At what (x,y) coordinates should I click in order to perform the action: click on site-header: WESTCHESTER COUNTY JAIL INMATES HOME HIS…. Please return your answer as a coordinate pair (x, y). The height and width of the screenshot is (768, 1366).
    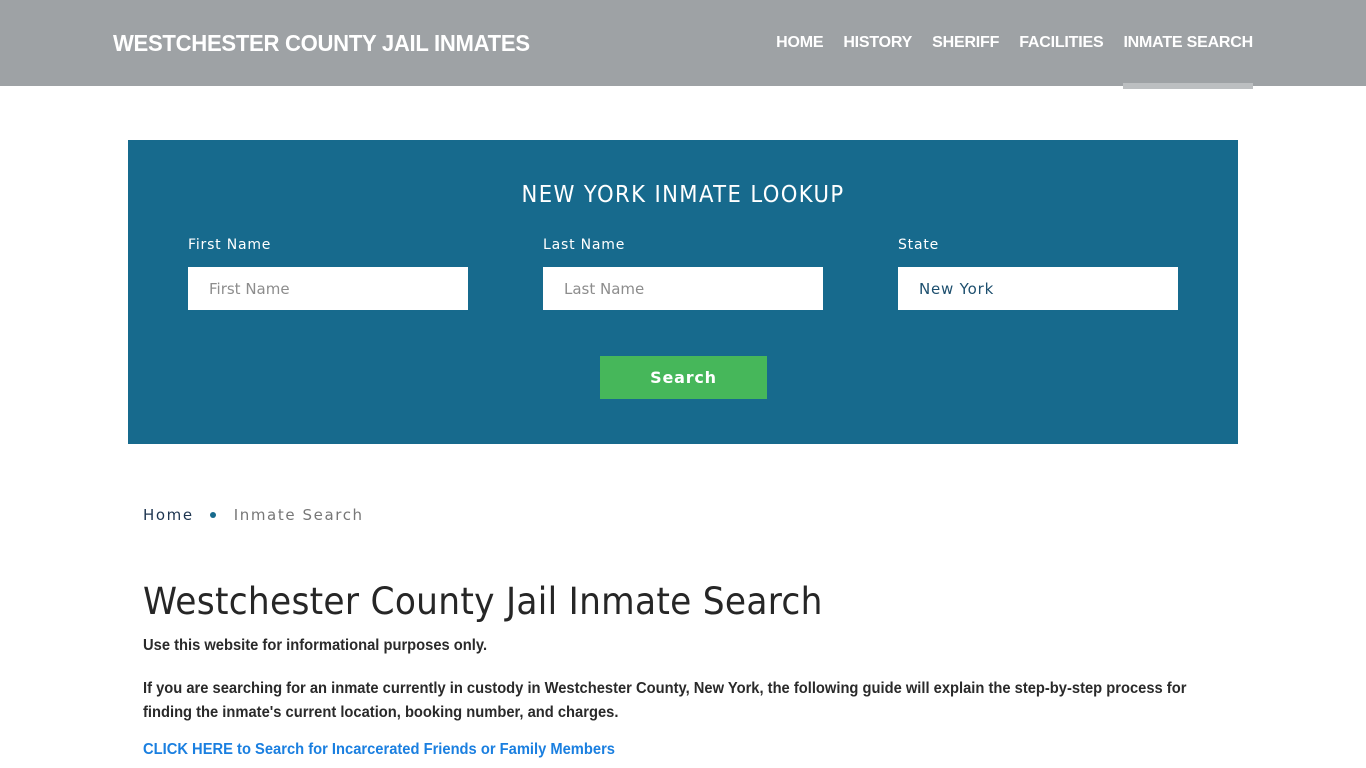
    Looking at the image, I should click on (683, 44).